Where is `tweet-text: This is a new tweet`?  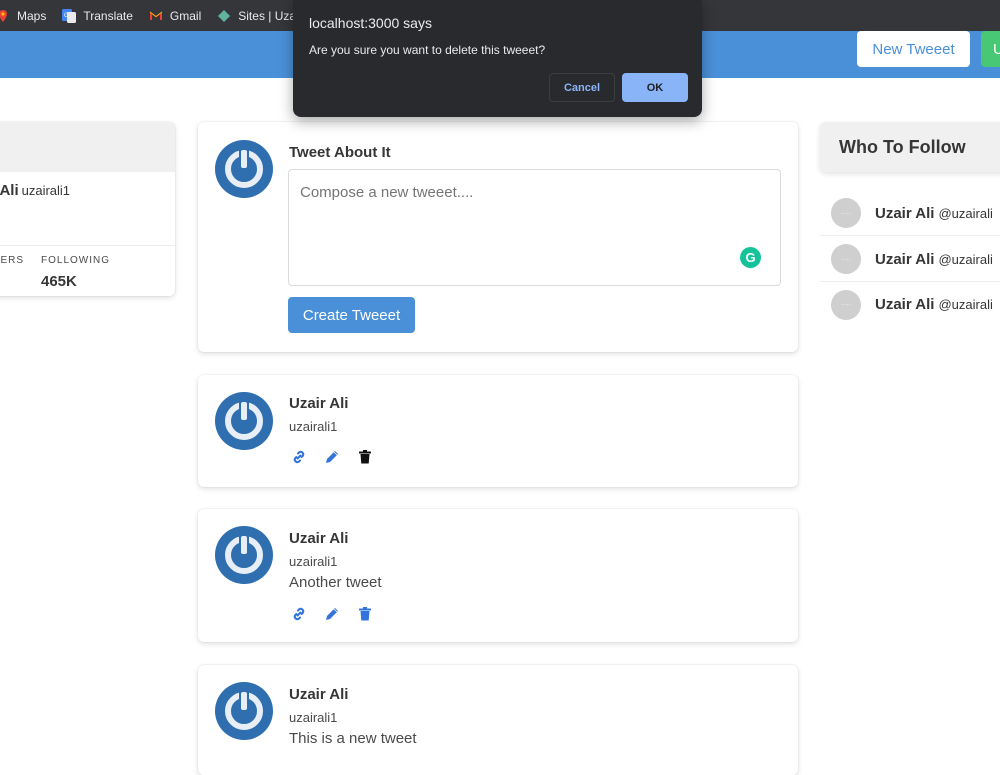 tweet-text: This is a new tweet is located at coordinates (353, 738).